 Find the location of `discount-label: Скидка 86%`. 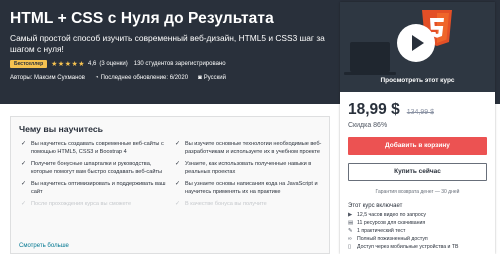

discount-label: Скидка 86% is located at coordinates (368, 125).